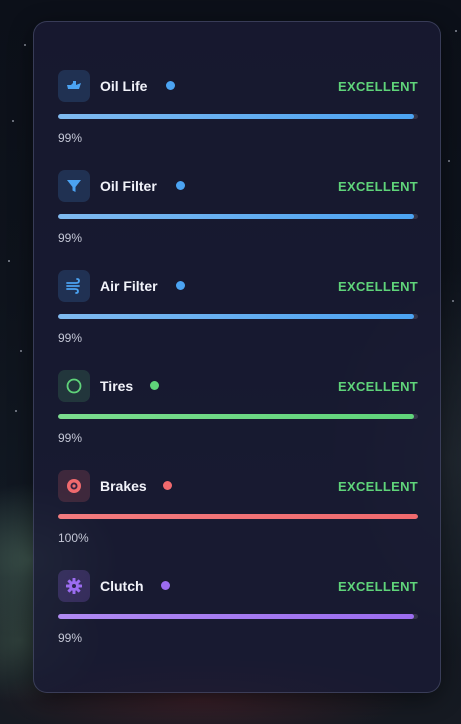 The image size is (461, 724). I want to click on maintenance-item-brakes: Brakes EXCELLENT 100%, so click(238, 515).